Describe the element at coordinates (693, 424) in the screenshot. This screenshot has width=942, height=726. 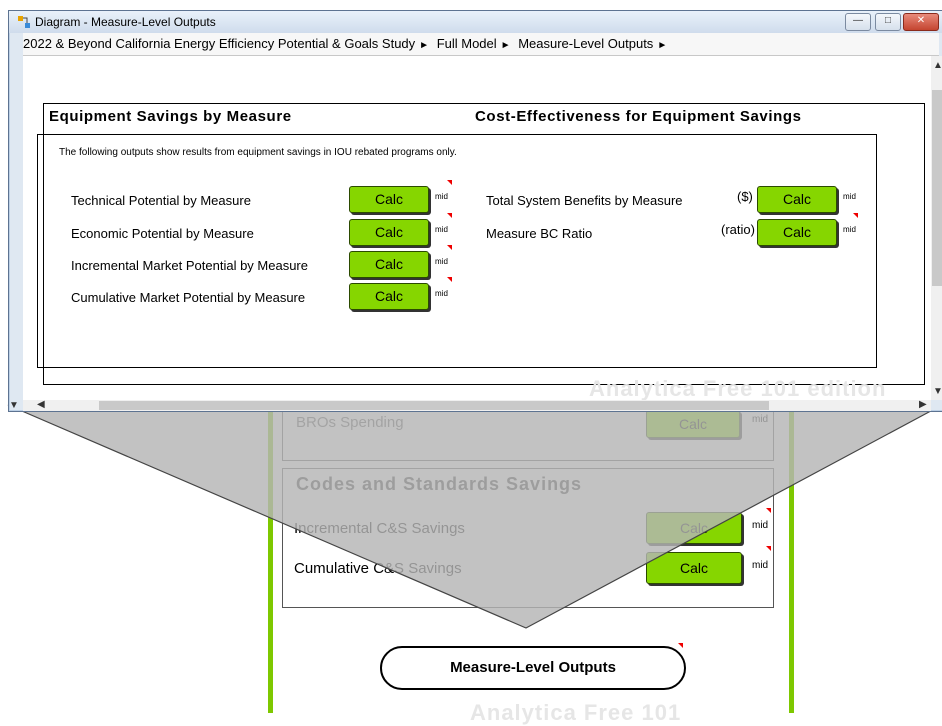
I see `bros-spending-calc-button: Calc` at that location.